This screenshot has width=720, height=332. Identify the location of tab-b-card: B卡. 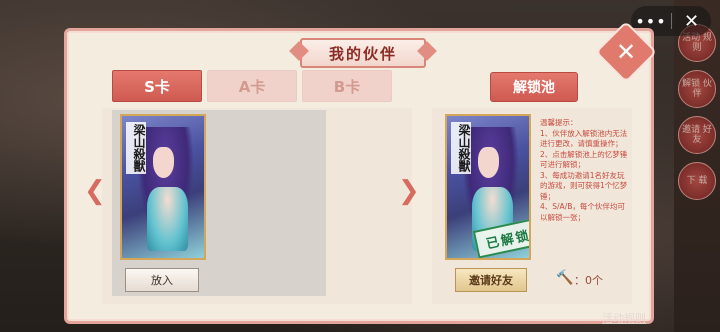
(347, 86).